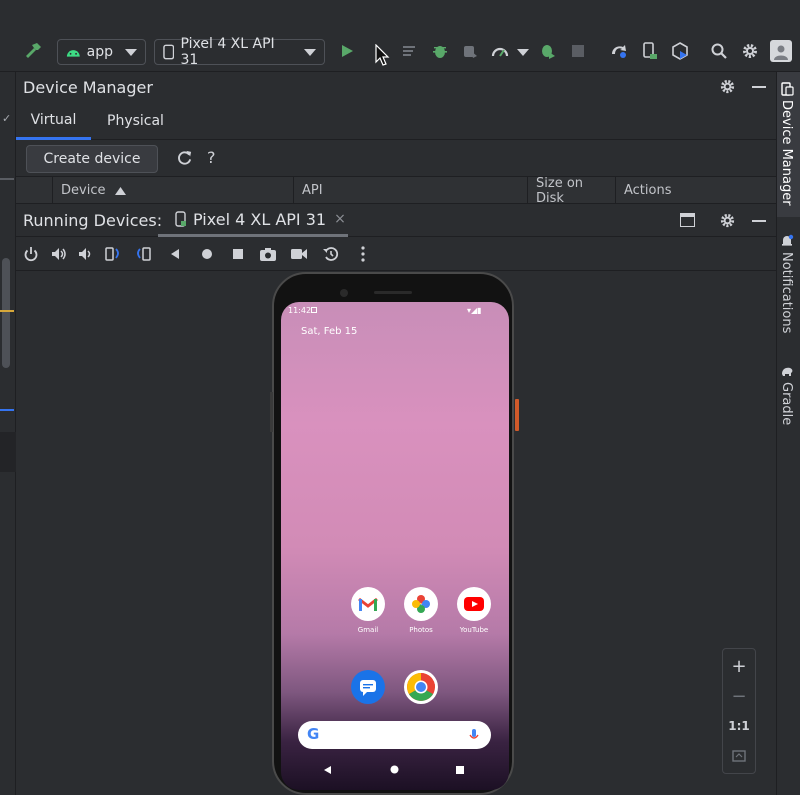 This screenshot has width=800, height=795. I want to click on date-widget: Sat, Feb 15, so click(329, 331).